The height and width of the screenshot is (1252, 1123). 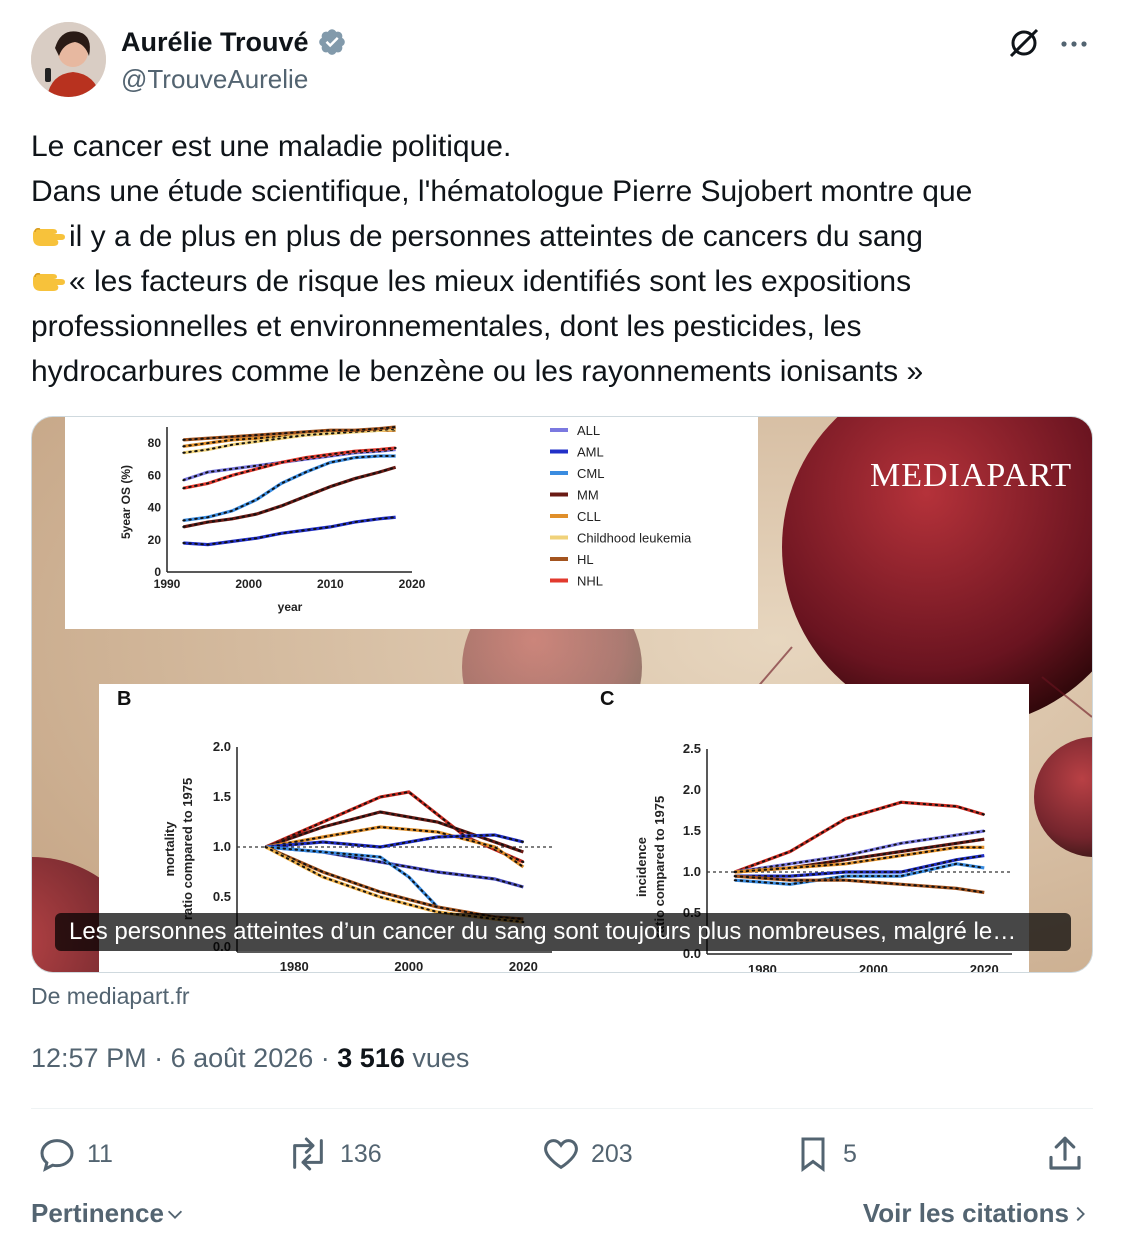 What do you see at coordinates (1024, 43) in the screenshot?
I see `grok-icon` at bounding box center [1024, 43].